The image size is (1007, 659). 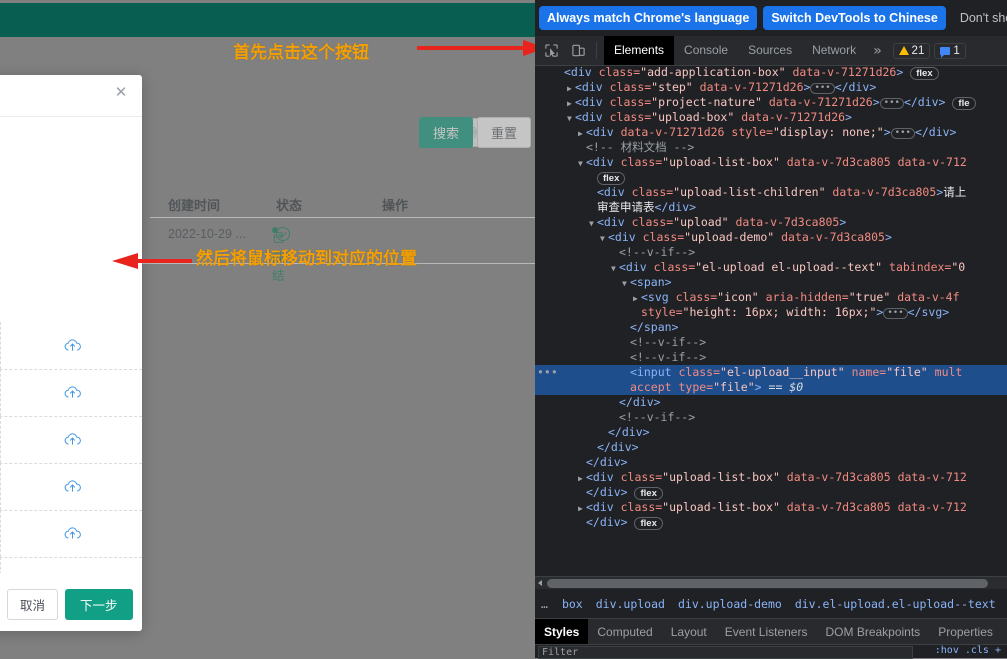 I want to click on dom-tree-line: <!-- 材料文档 -->, so click(x=771, y=147).